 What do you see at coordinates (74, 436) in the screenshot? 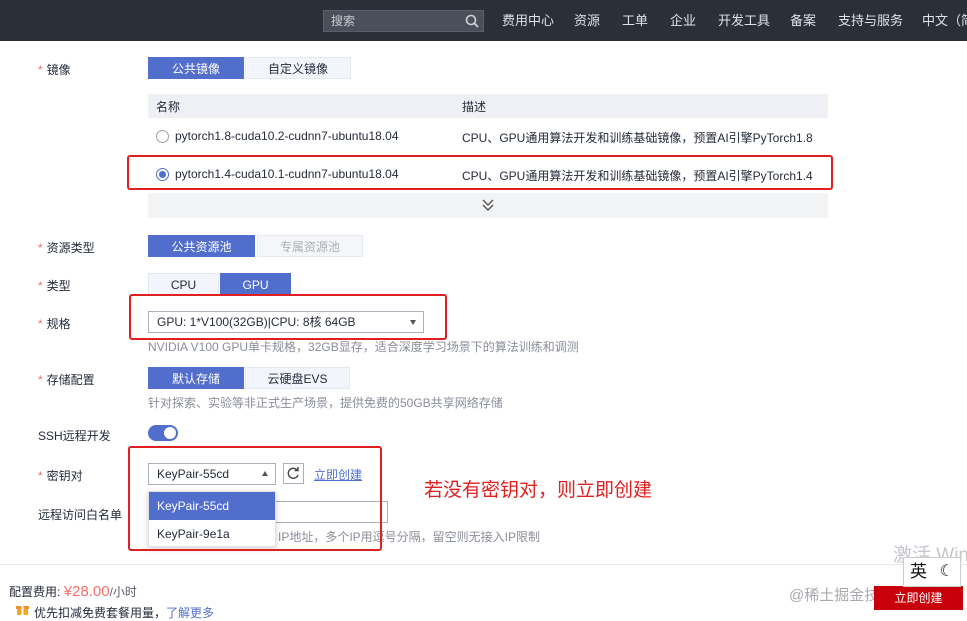
I see `ssh-label: SSH远程开发` at bounding box center [74, 436].